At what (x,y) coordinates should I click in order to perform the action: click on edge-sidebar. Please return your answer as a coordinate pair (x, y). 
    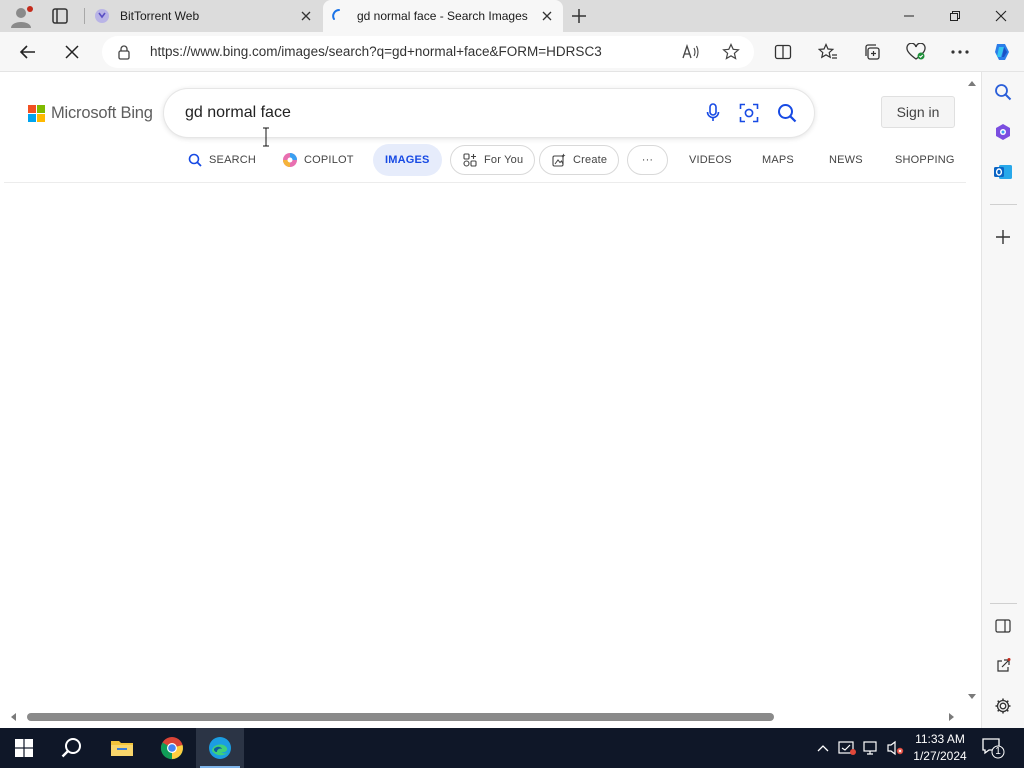
    Looking at the image, I should click on (1002, 400).